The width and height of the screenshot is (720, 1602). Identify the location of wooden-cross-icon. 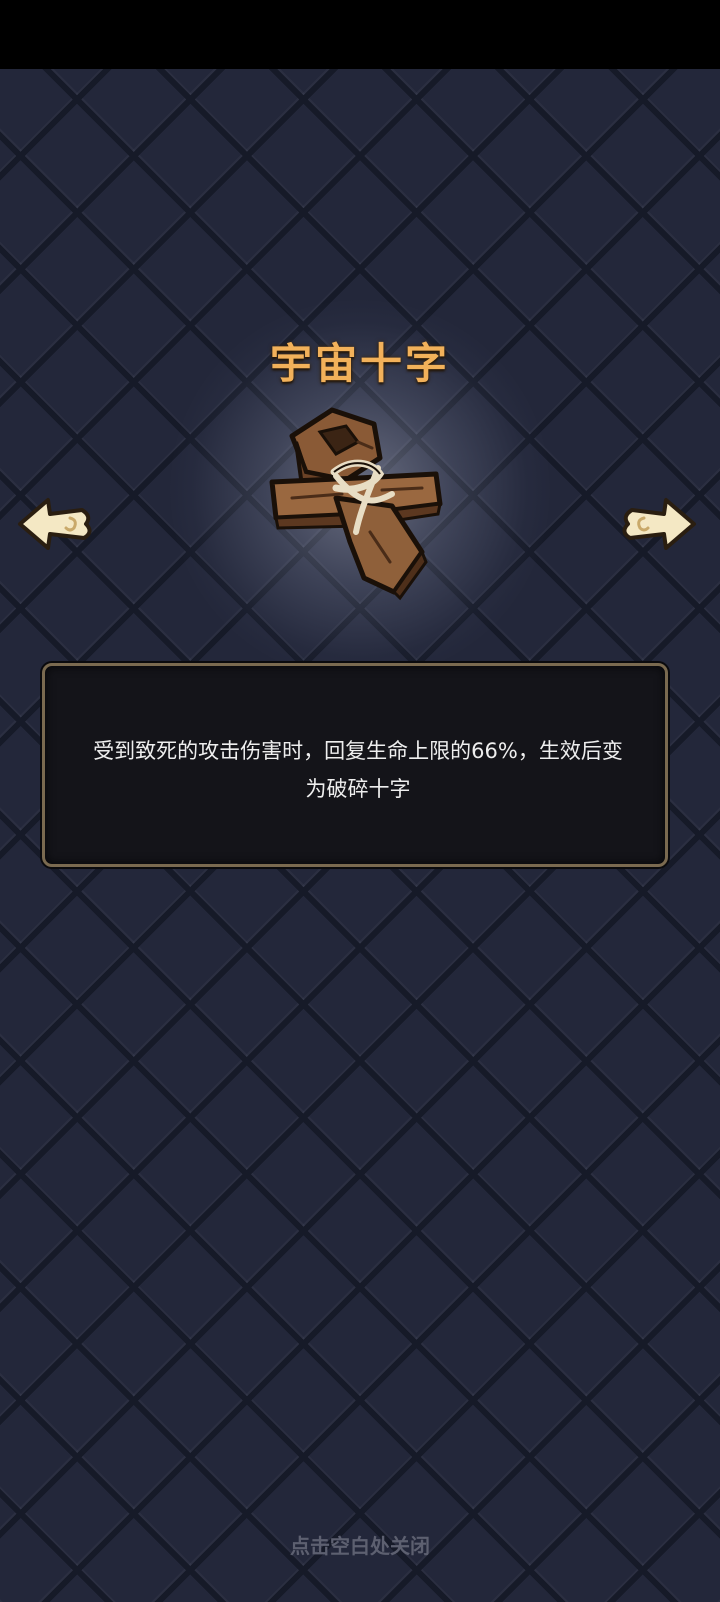
(356, 504).